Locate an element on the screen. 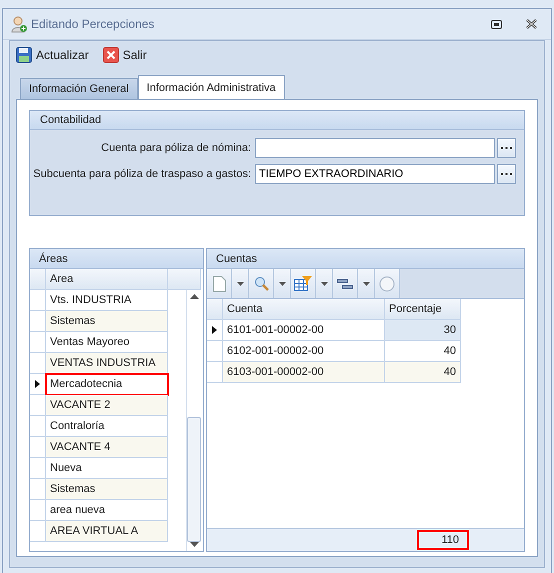  user-add-icon is located at coordinates (19, 24).